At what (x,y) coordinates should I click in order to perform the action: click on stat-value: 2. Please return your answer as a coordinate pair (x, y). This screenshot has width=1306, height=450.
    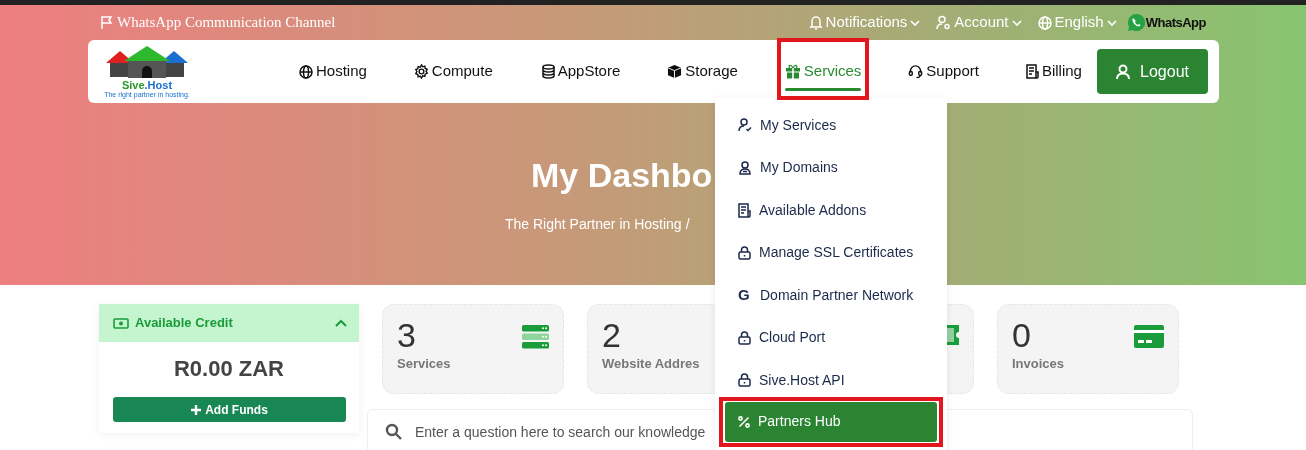
    Looking at the image, I should click on (611, 336).